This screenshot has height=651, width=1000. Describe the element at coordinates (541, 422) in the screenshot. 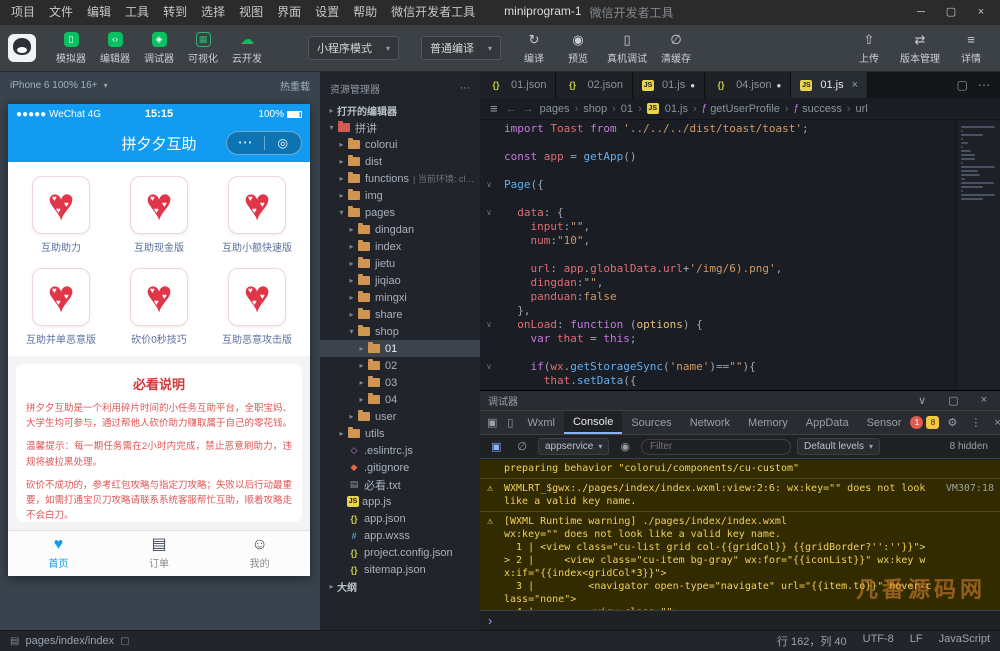

I see `devtools-tab: Wxml` at that location.